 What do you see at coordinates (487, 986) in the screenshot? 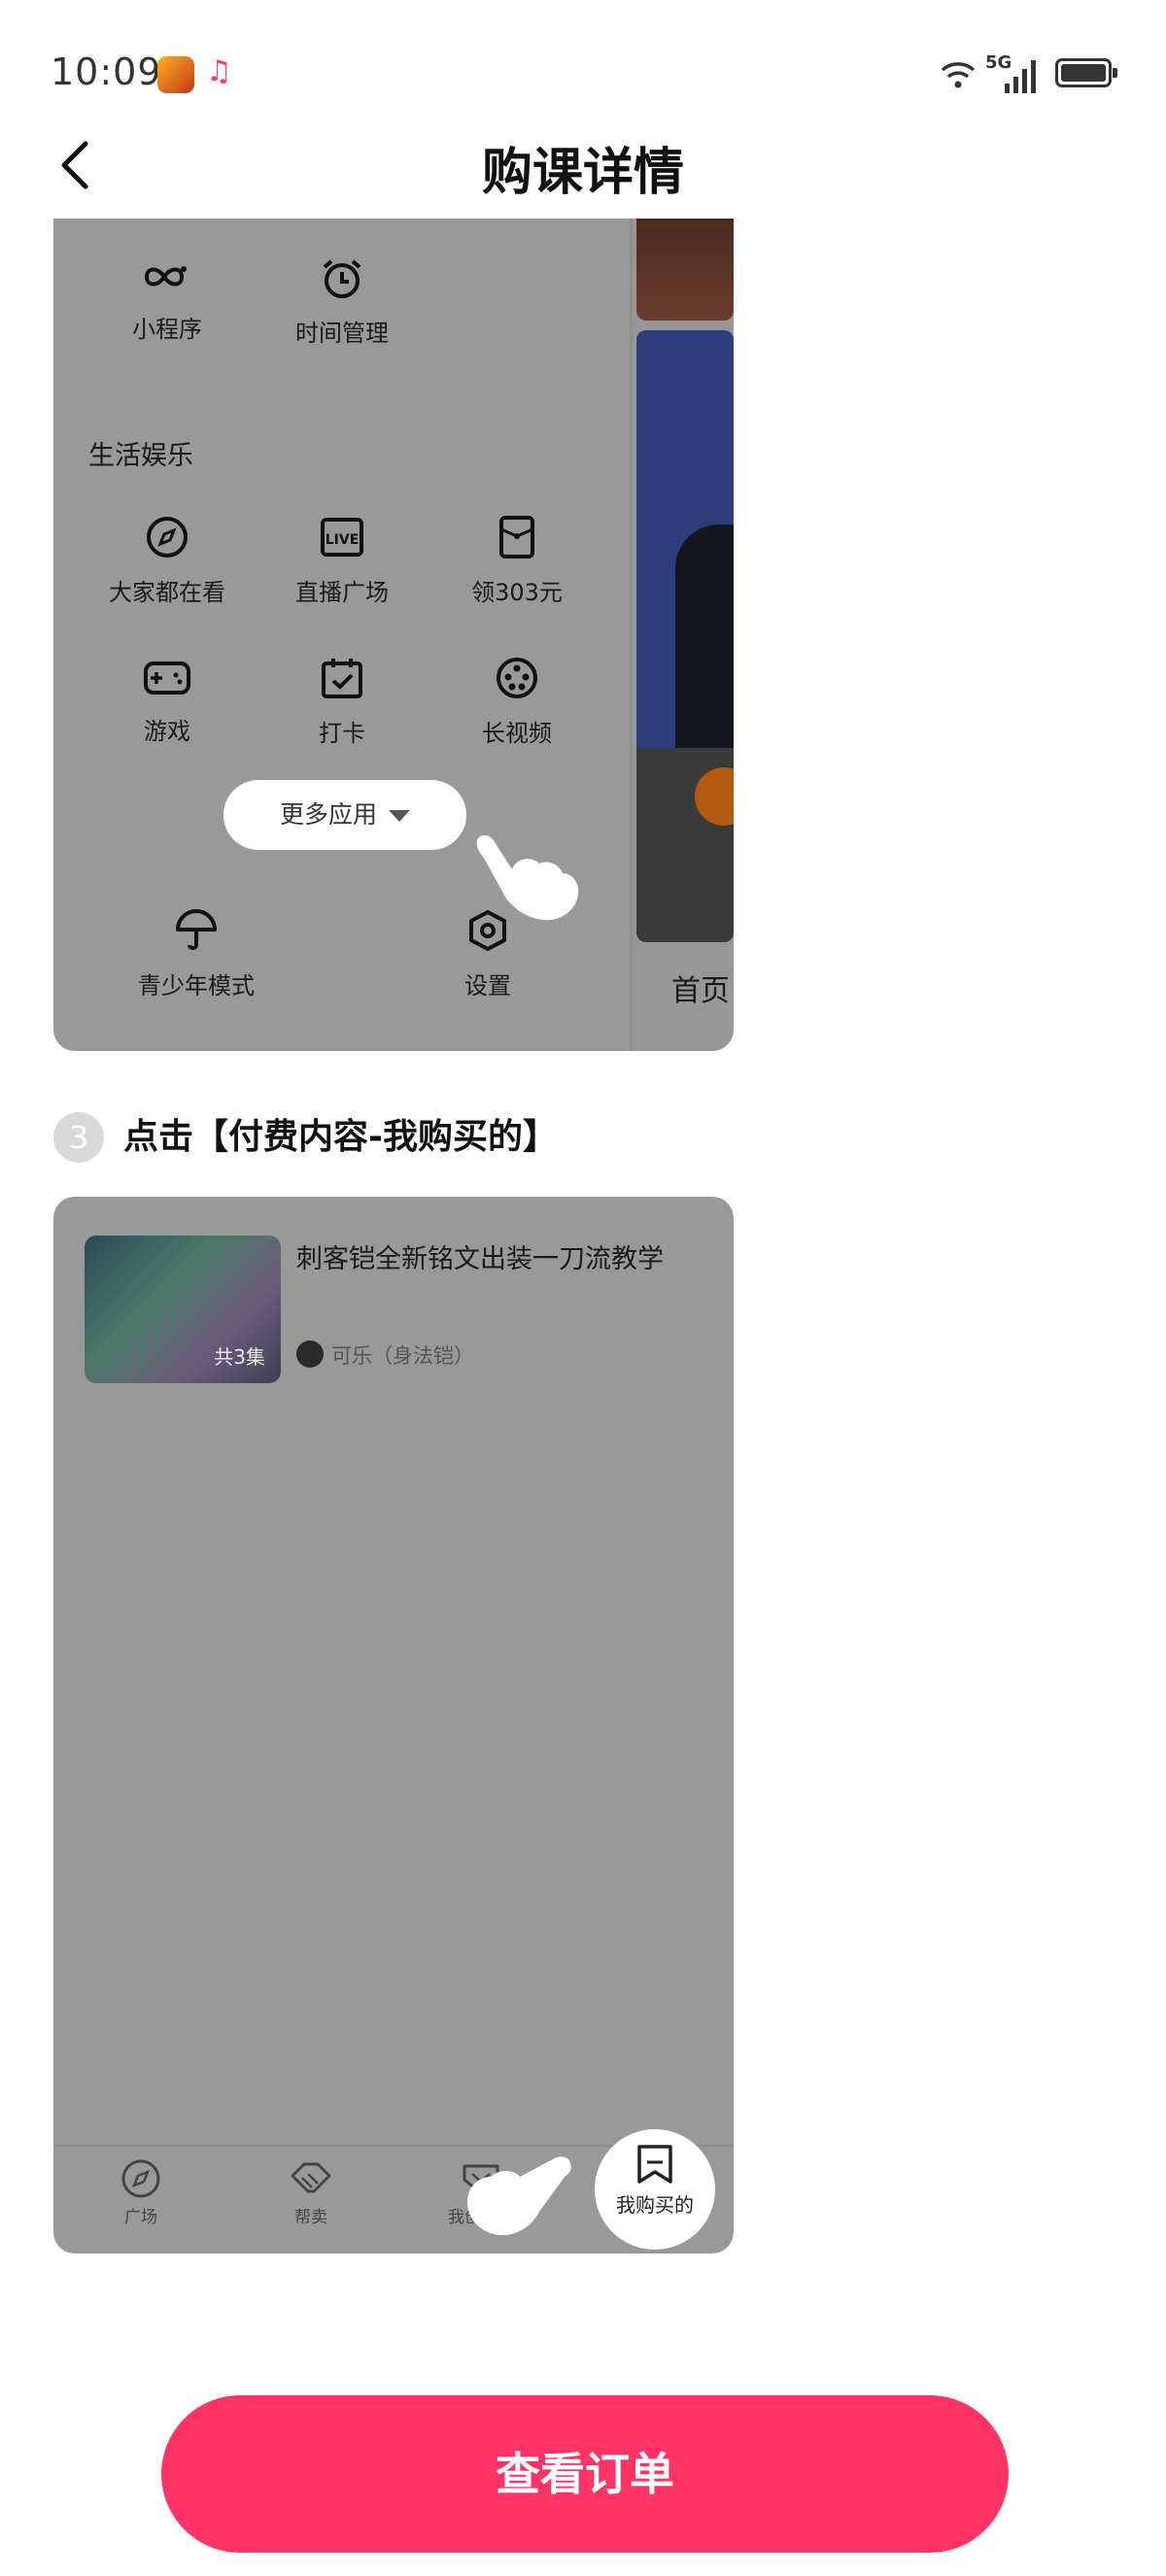
I see `grid-item-label: 设置` at bounding box center [487, 986].